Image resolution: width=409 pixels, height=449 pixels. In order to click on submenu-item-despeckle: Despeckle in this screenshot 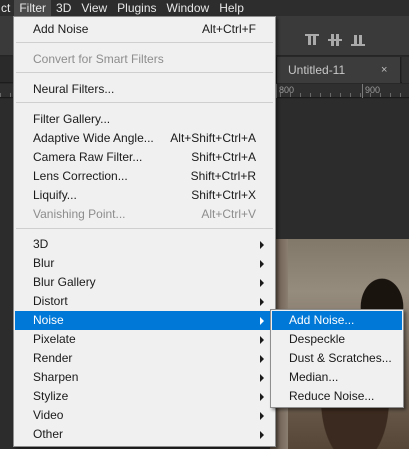, I will do `click(337, 339)`.